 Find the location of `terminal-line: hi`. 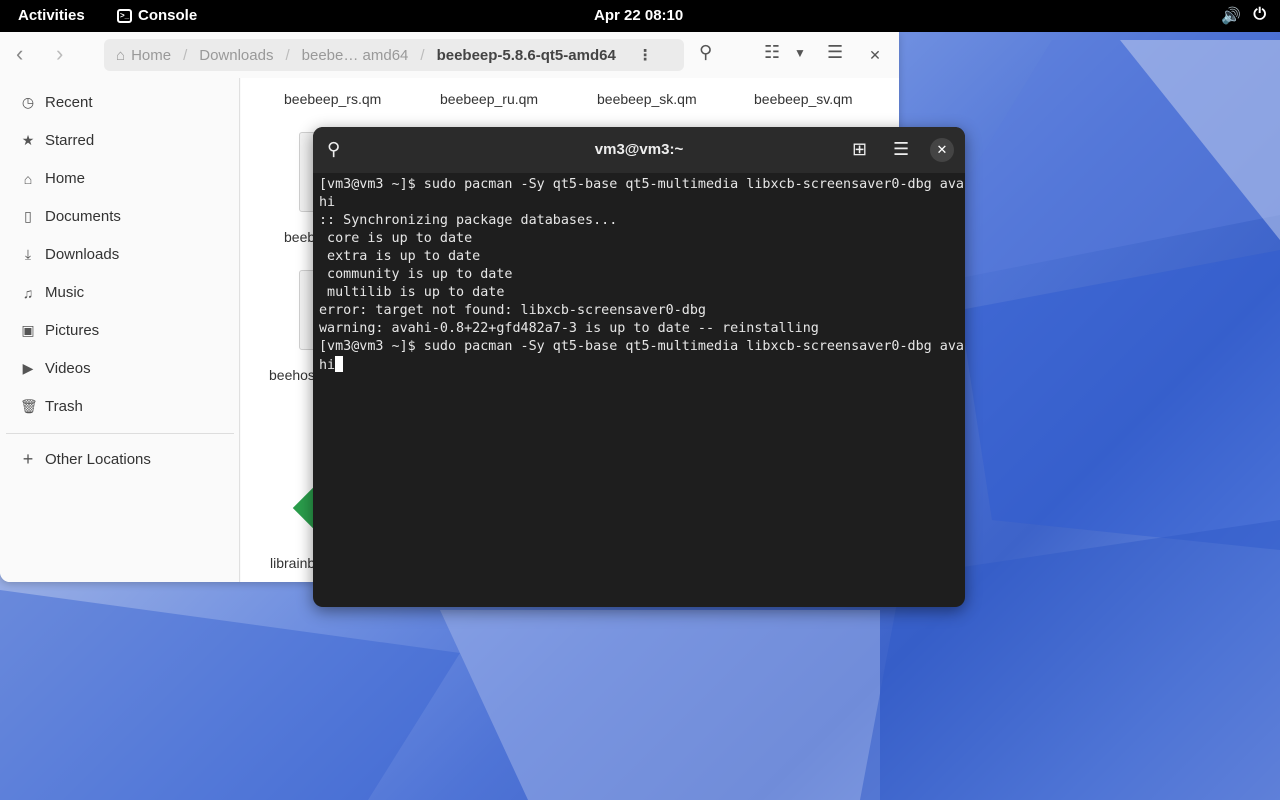

terminal-line: hi is located at coordinates (327, 202).